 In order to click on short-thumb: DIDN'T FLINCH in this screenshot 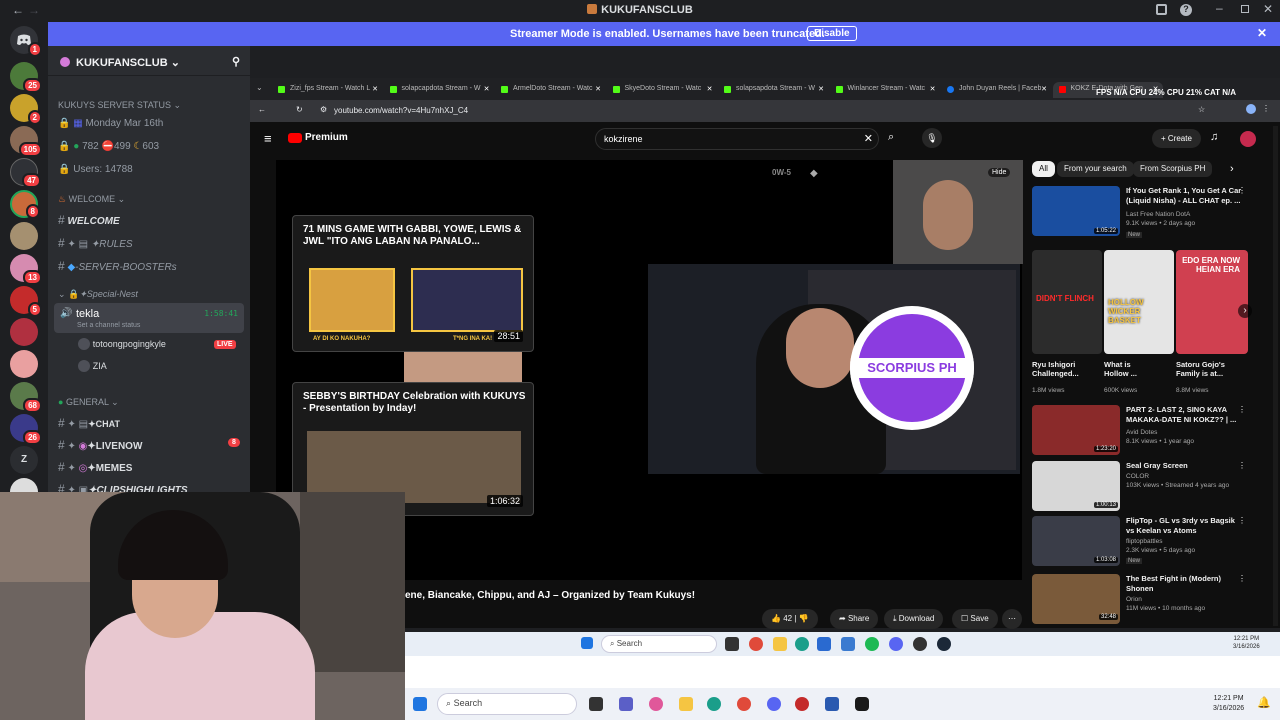, I will do `click(1067, 302)`.